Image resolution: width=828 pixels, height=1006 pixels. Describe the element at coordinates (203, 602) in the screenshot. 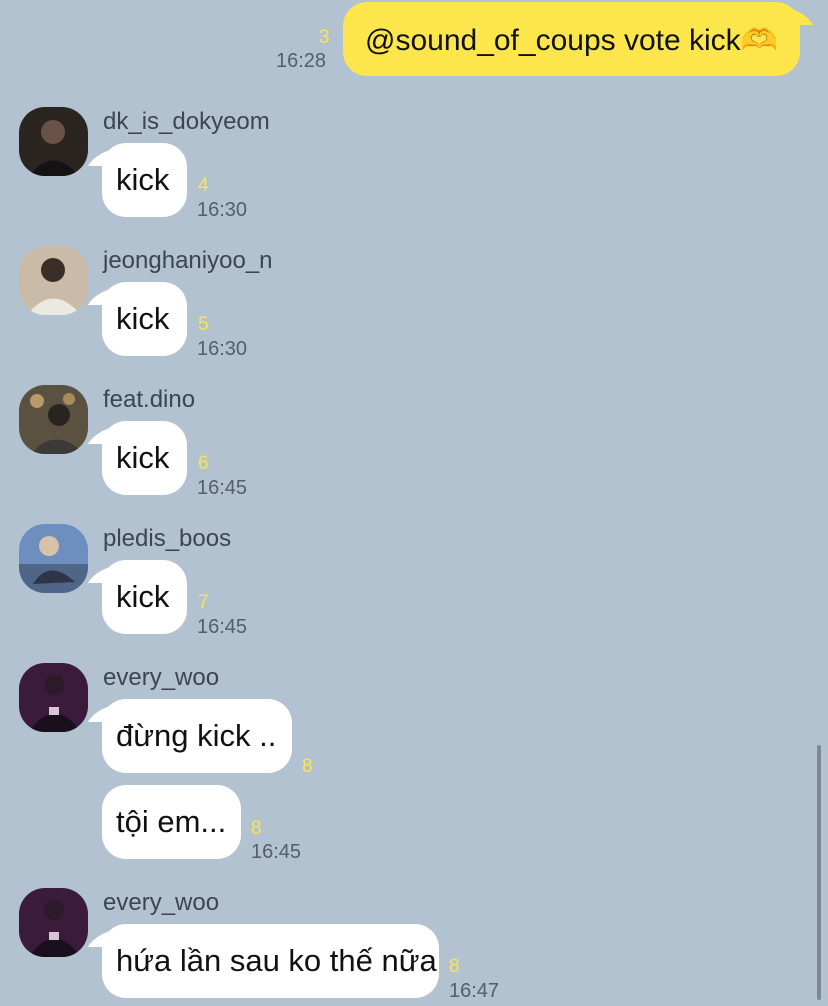

I see `unread-count: 7` at that location.